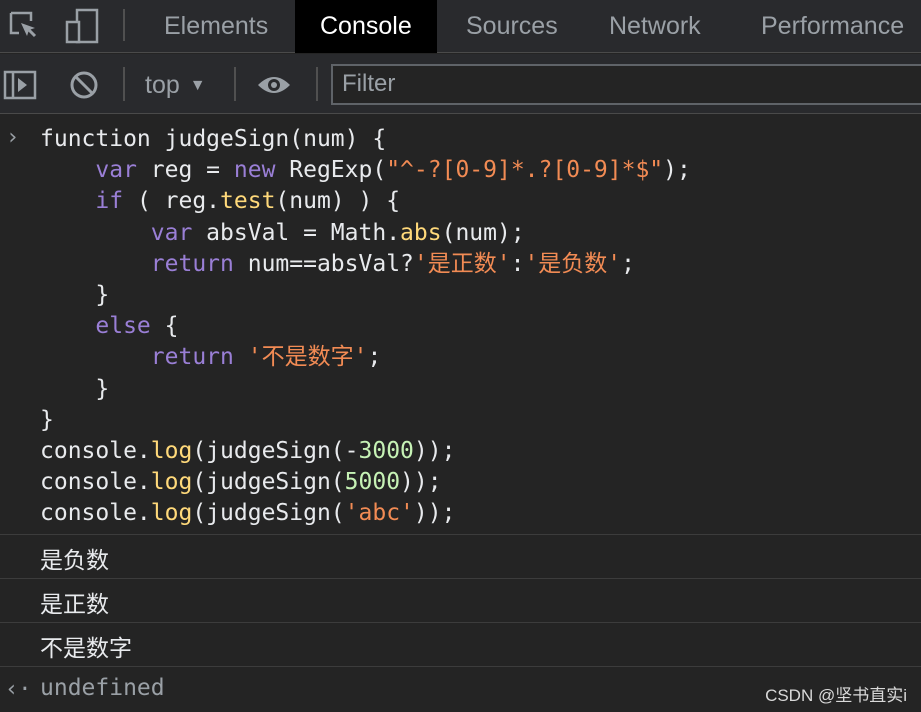 This screenshot has width=921, height=712. I want to click on console-output-text: 是正数, so click(74, 605).